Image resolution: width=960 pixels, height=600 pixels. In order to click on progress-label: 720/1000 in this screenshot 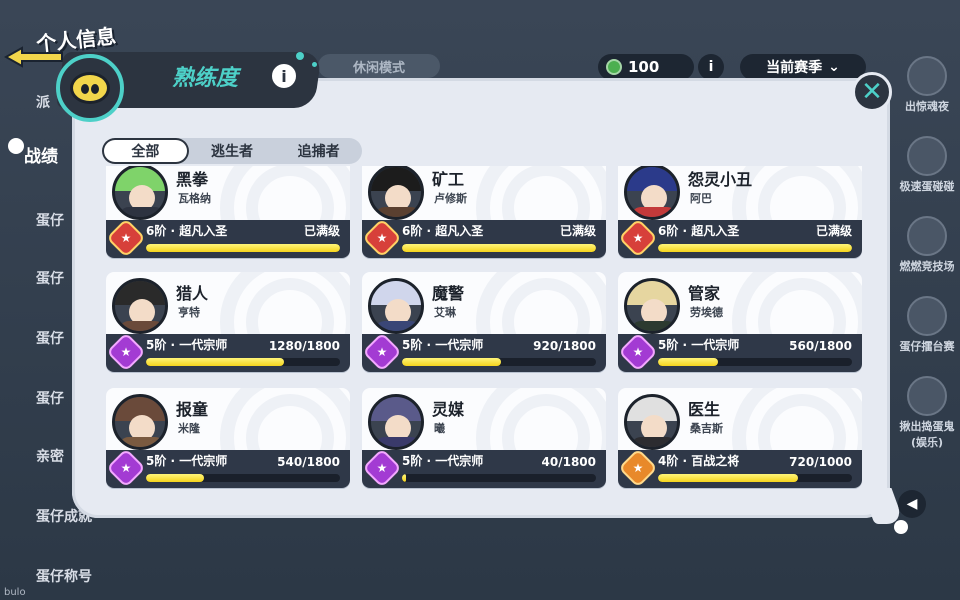, I will do `click(820, 462)`.